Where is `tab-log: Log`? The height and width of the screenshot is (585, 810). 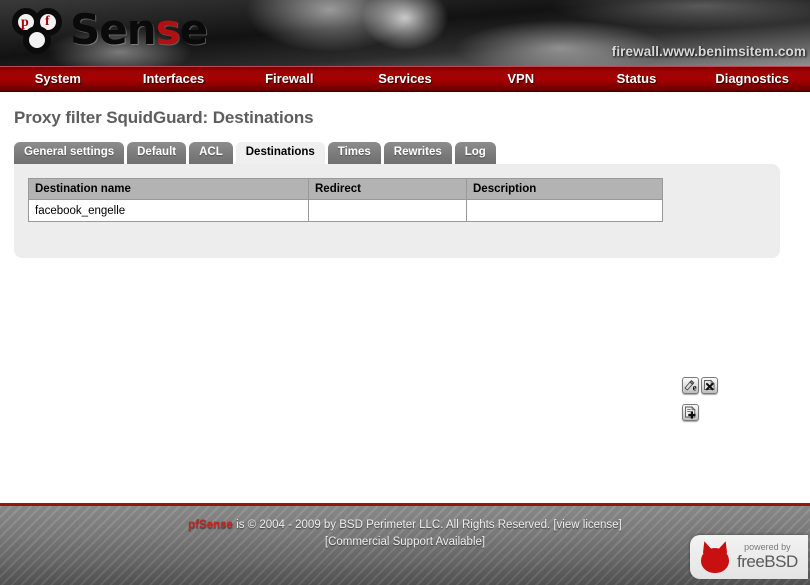
tab-log: Log is located at coordinates (475, 153).